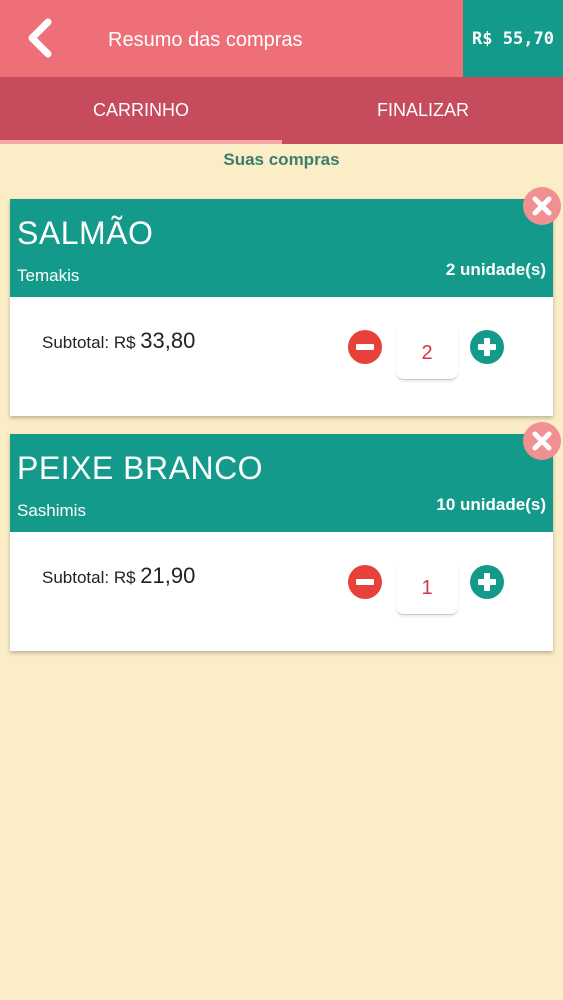 The height and width of the screenshot is (1000, 563). What do you see at coordinates (281, 483) in the screenshot?
I see `cart-item-header: PEIXE BRANCO Sashimis 10 unidade(s)` at bounding box center [281, 483].